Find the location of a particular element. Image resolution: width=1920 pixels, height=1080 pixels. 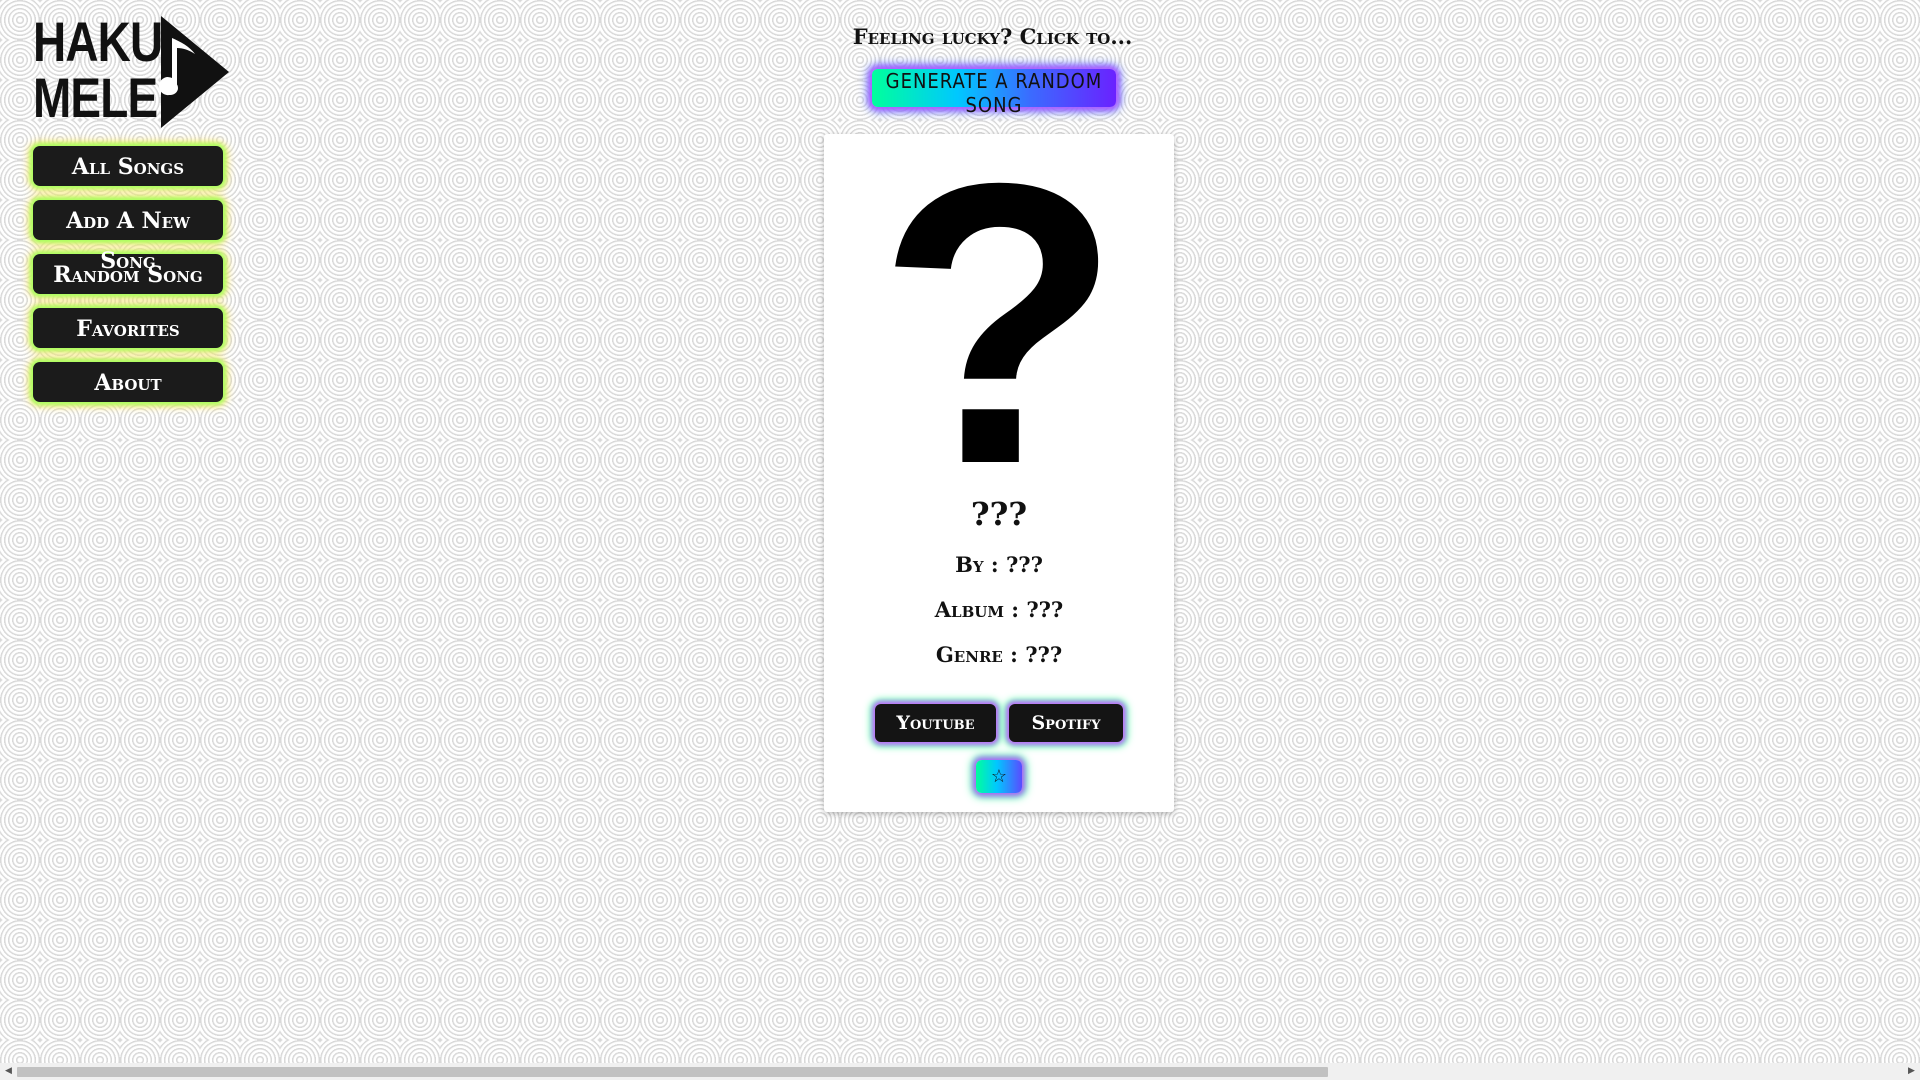

song-genre: Genre : ??? is located at coordinates (999, 654).